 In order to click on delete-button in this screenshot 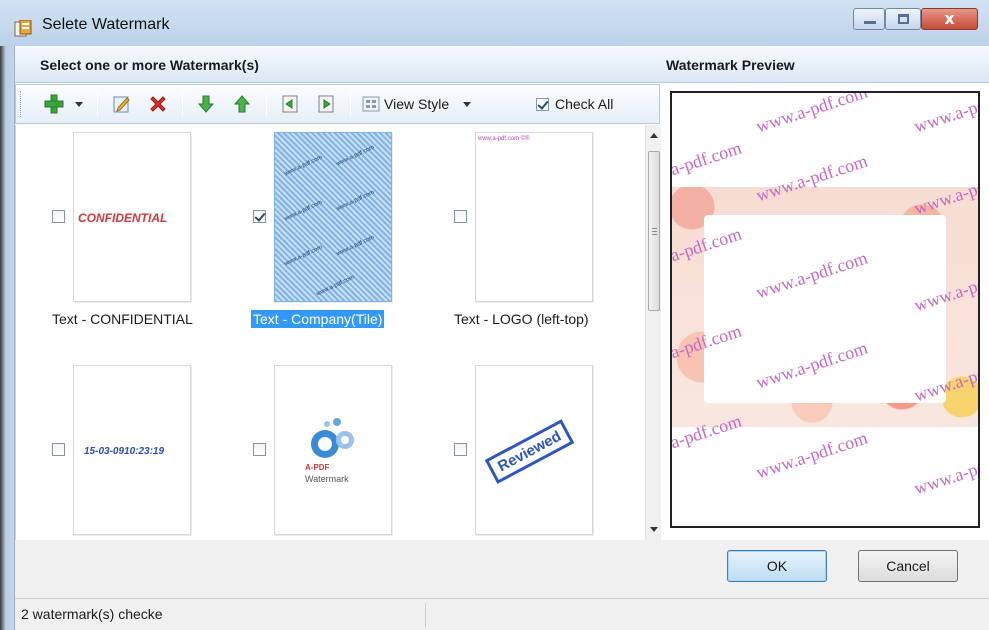, I will do `click(158, 104)`.